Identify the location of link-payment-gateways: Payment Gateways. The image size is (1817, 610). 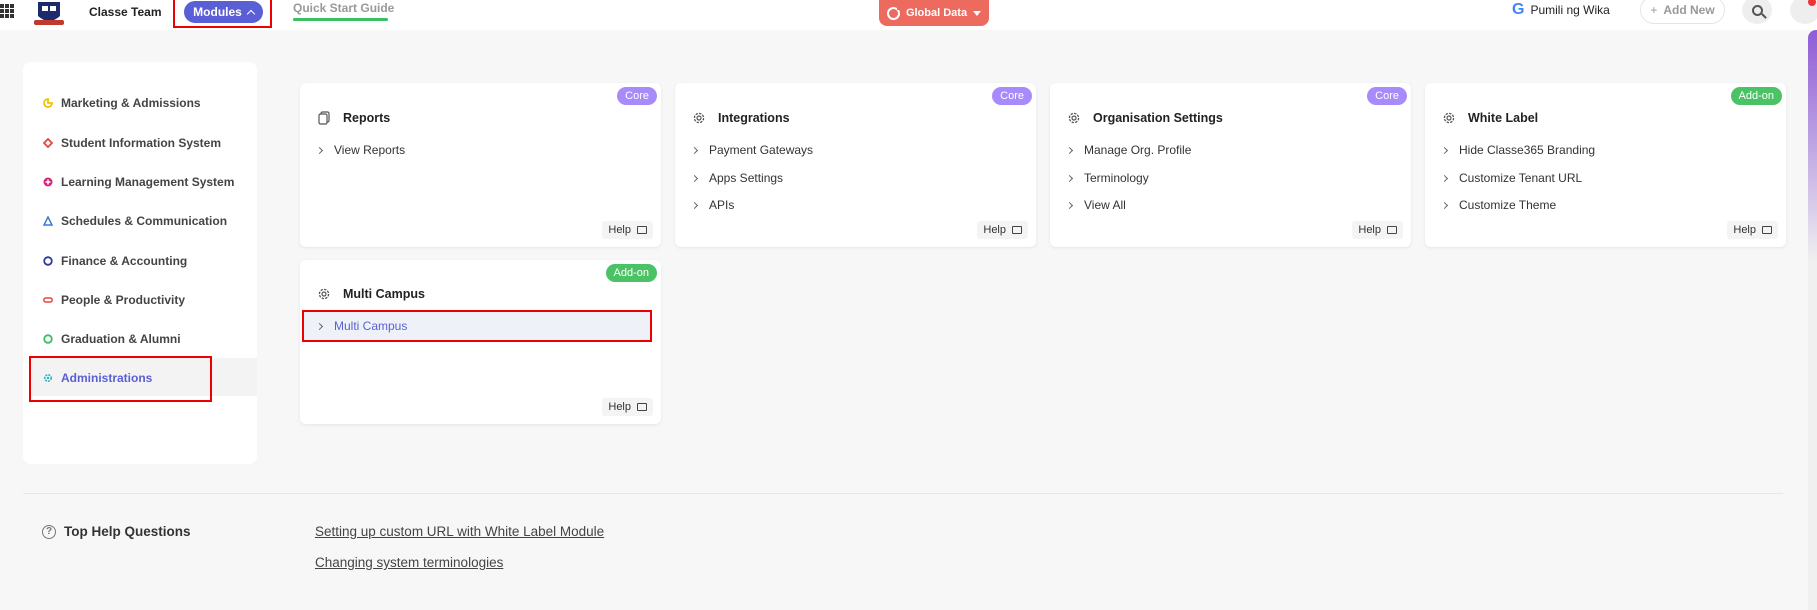
(752, 150).